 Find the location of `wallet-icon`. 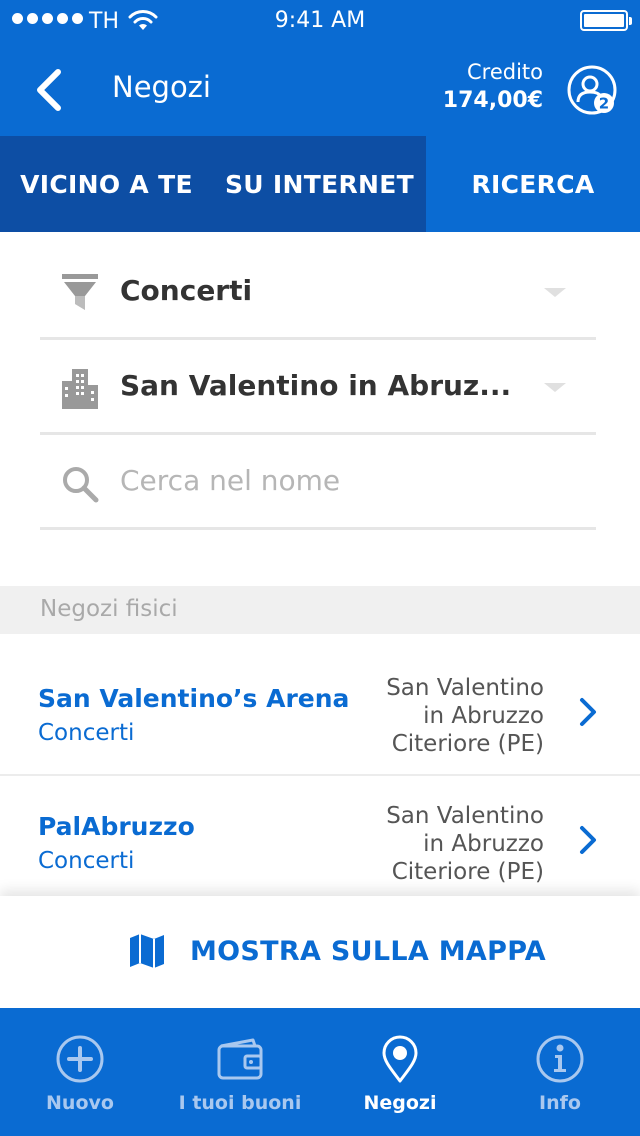

wallet-icon is located at coordinates (240, 1059).